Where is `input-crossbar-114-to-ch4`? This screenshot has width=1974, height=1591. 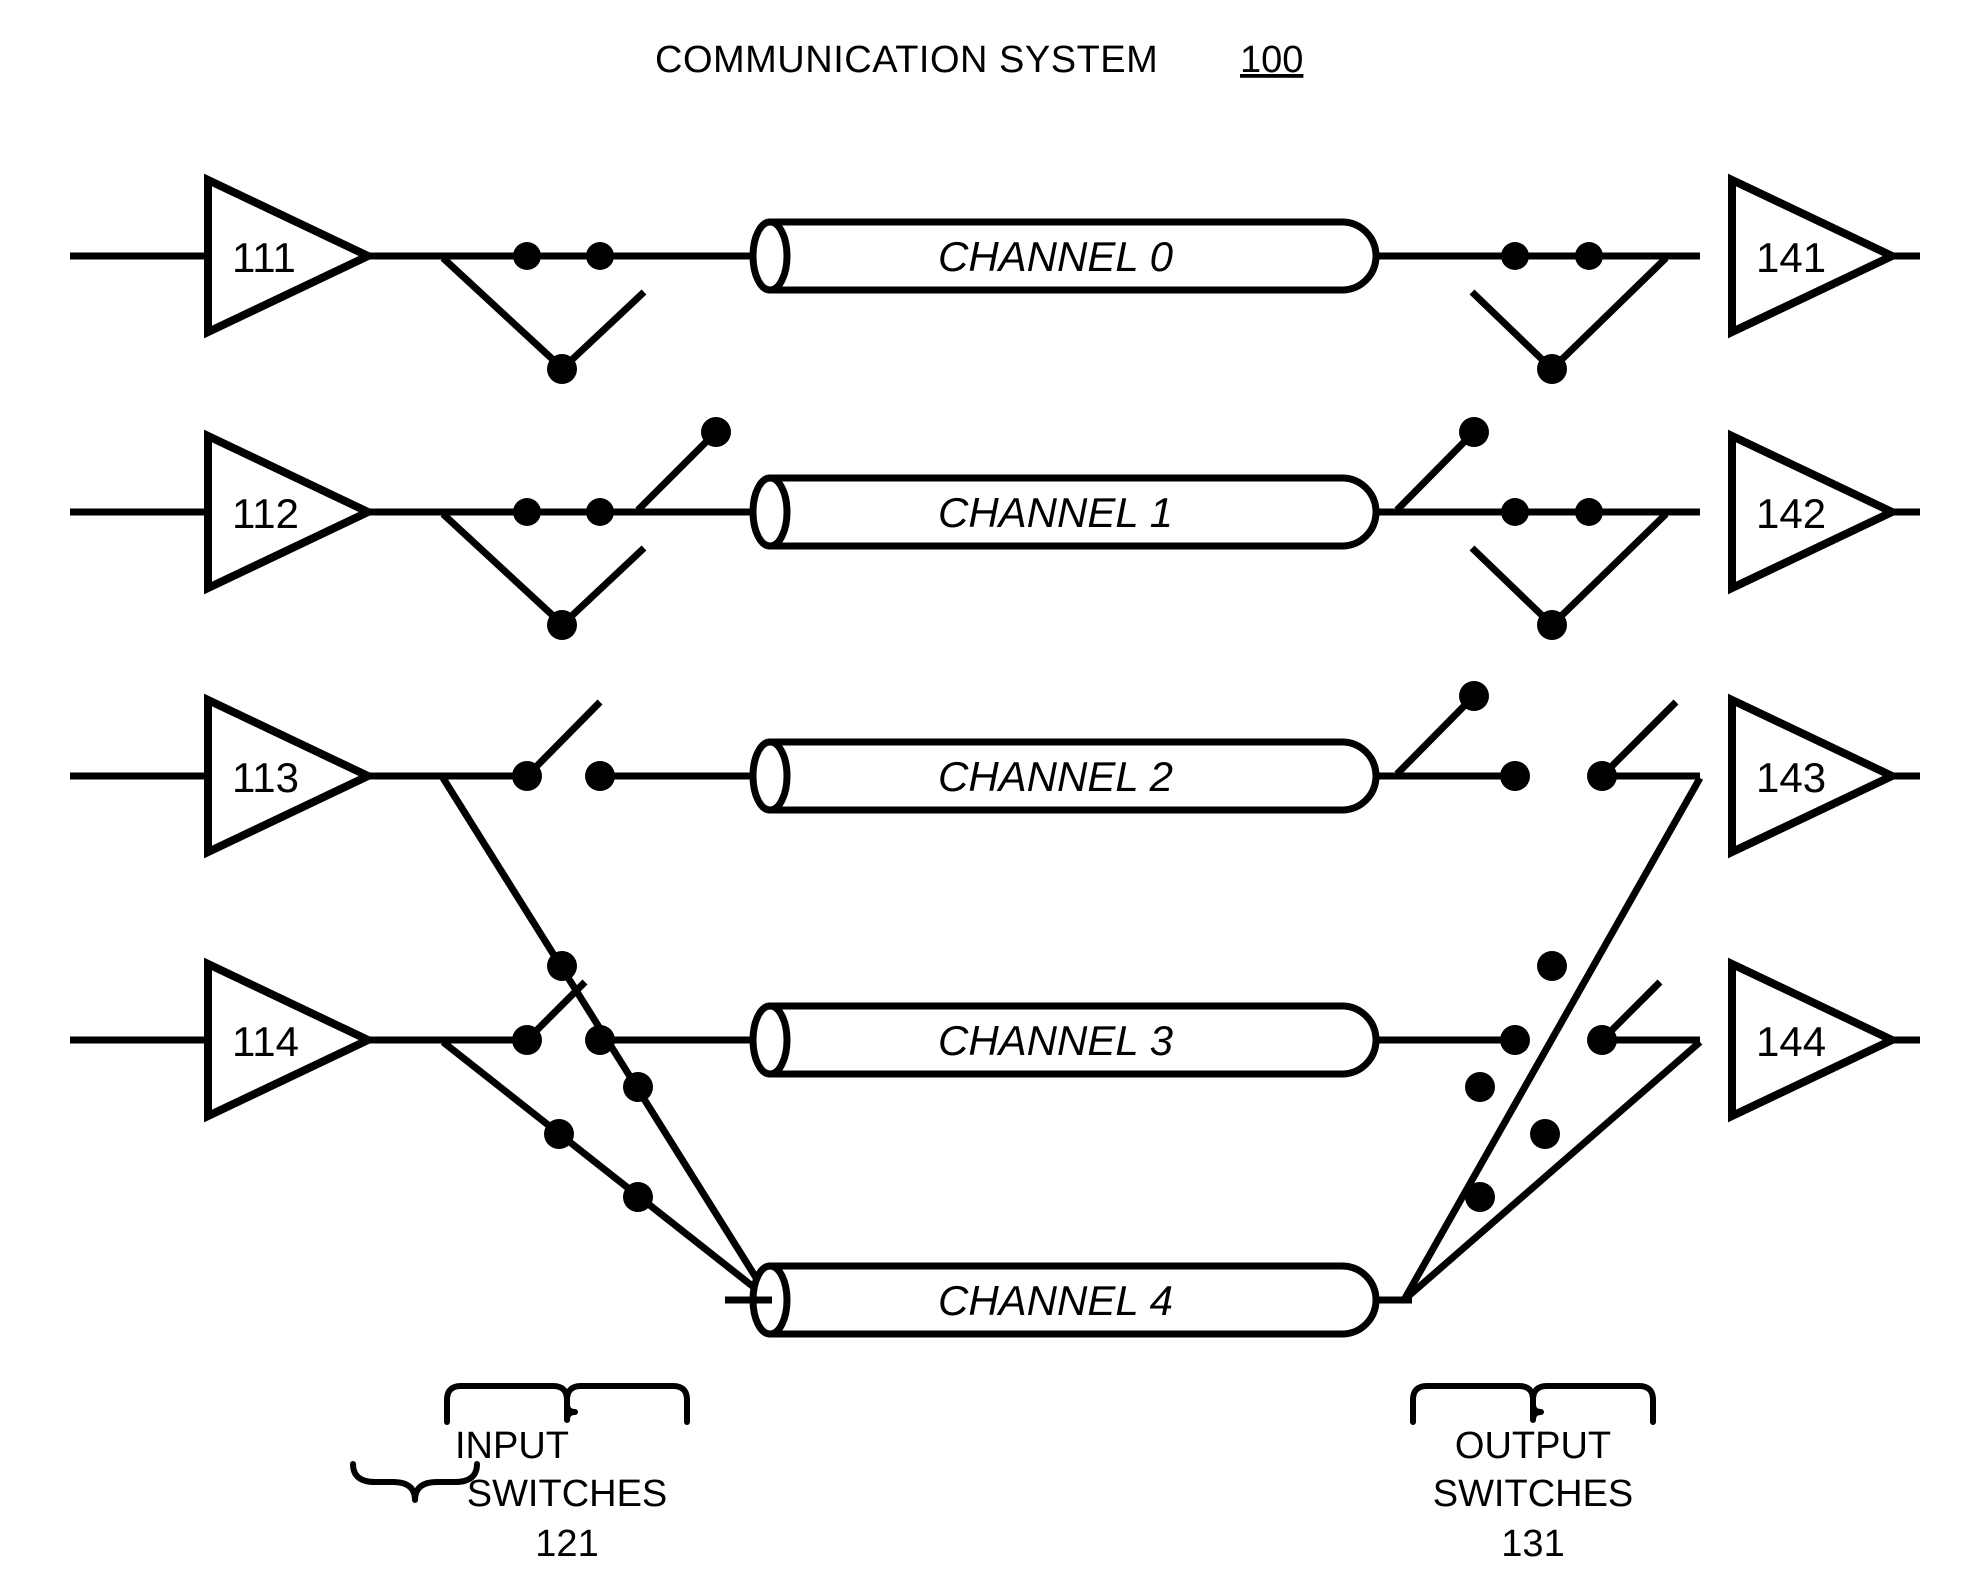
input-crossbar-114-to-ch4 is located at coordinates (606, 1171).